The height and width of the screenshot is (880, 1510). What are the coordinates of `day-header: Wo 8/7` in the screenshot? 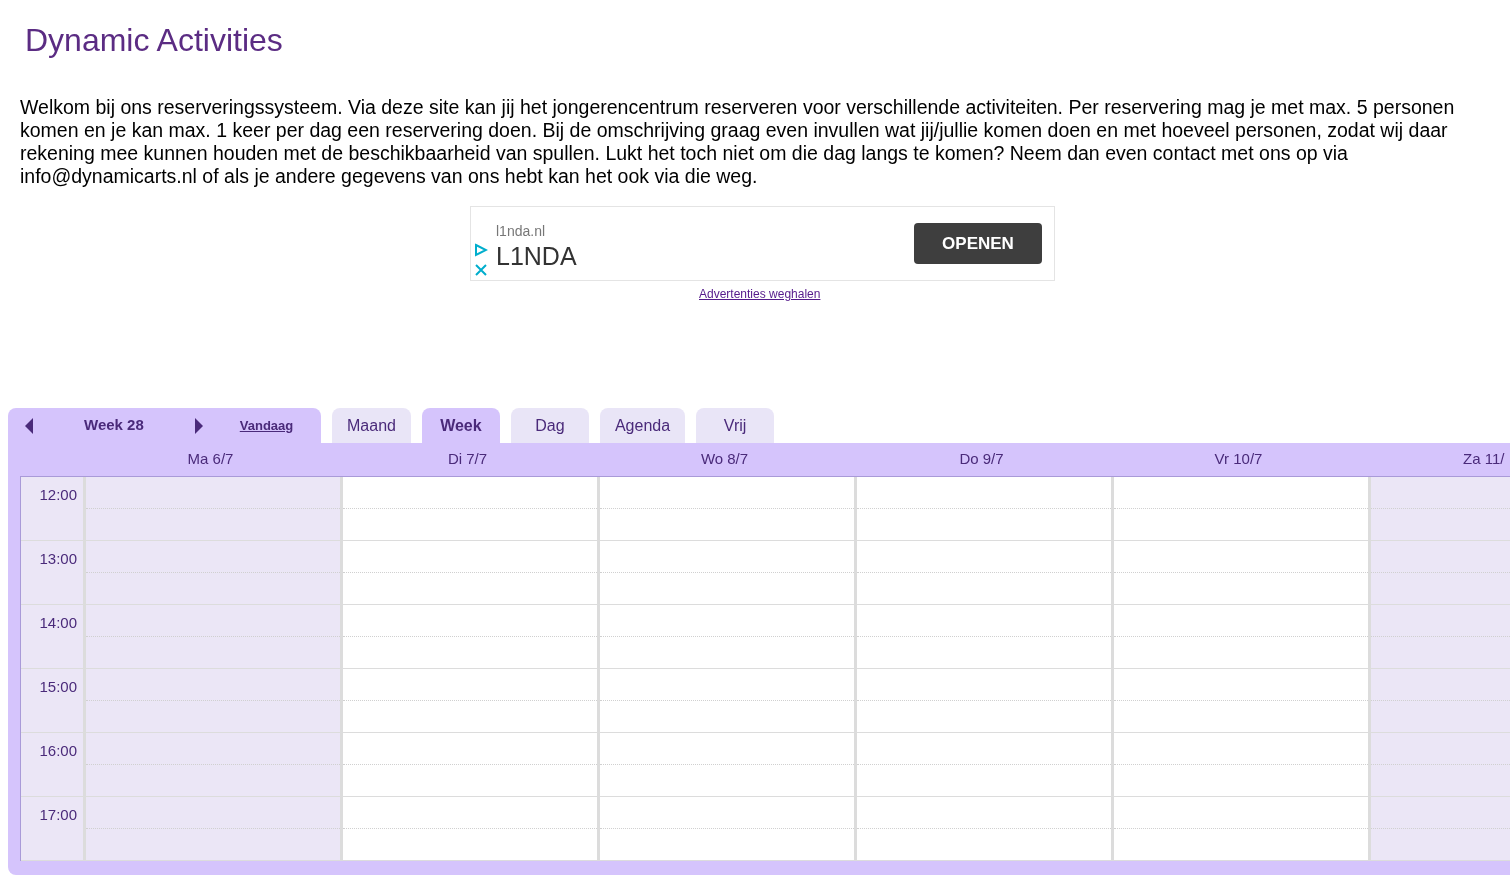 It's located at (724, 459).